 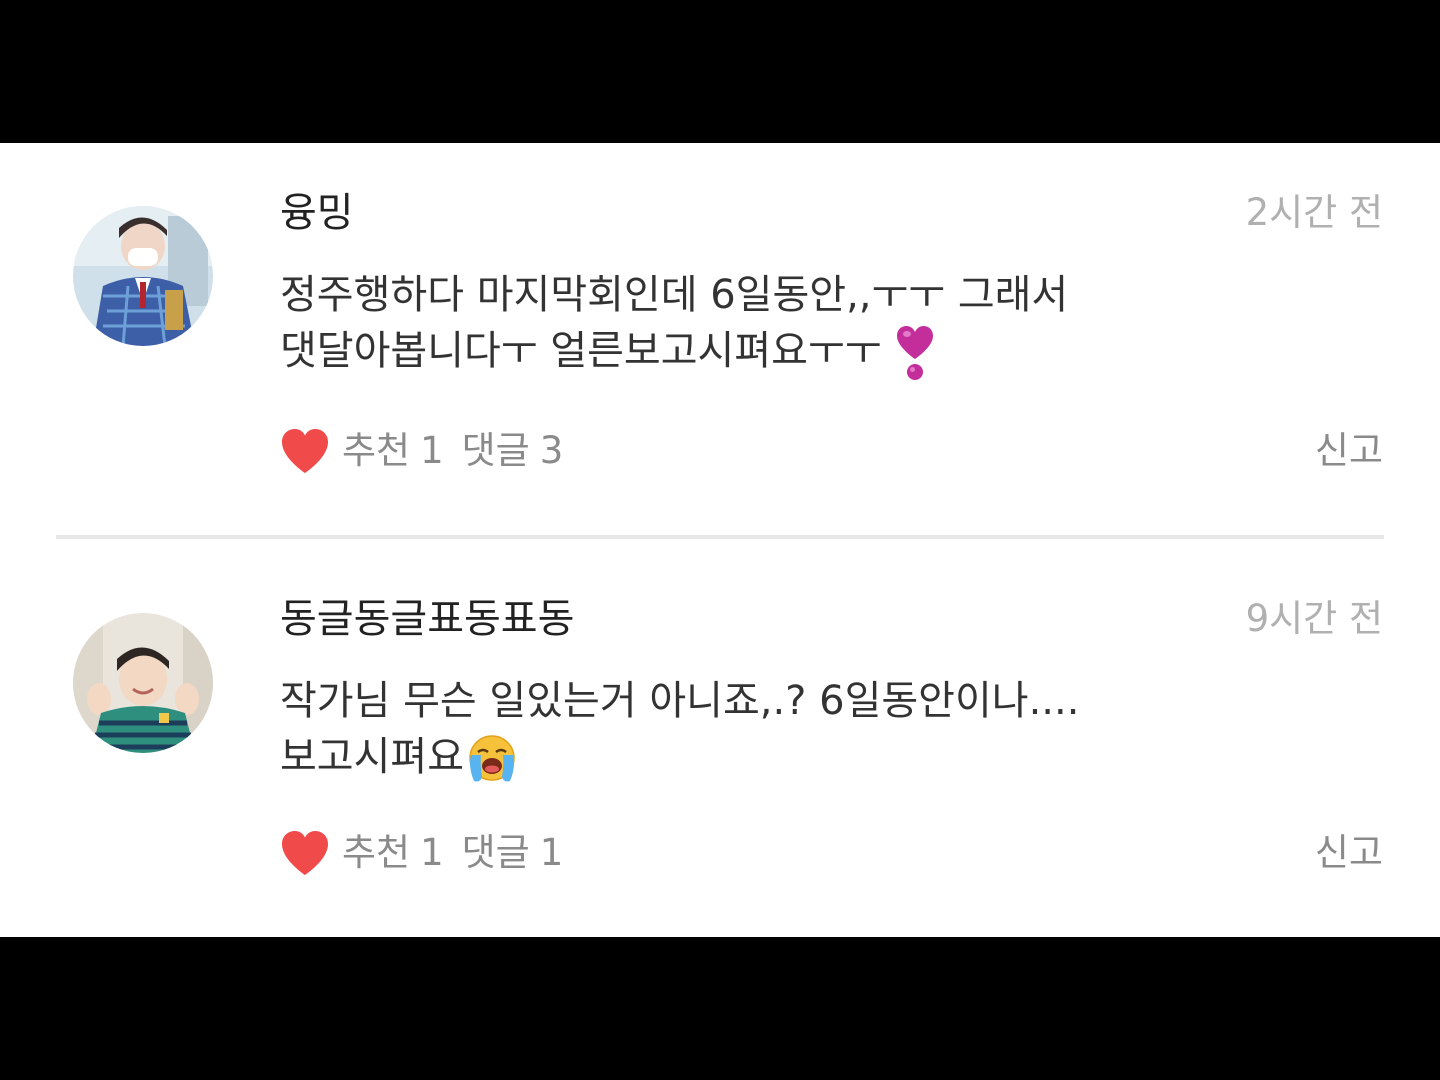 I want to click on comment-actions: 추천 1 댓글 3, so click(x=430, y=451).